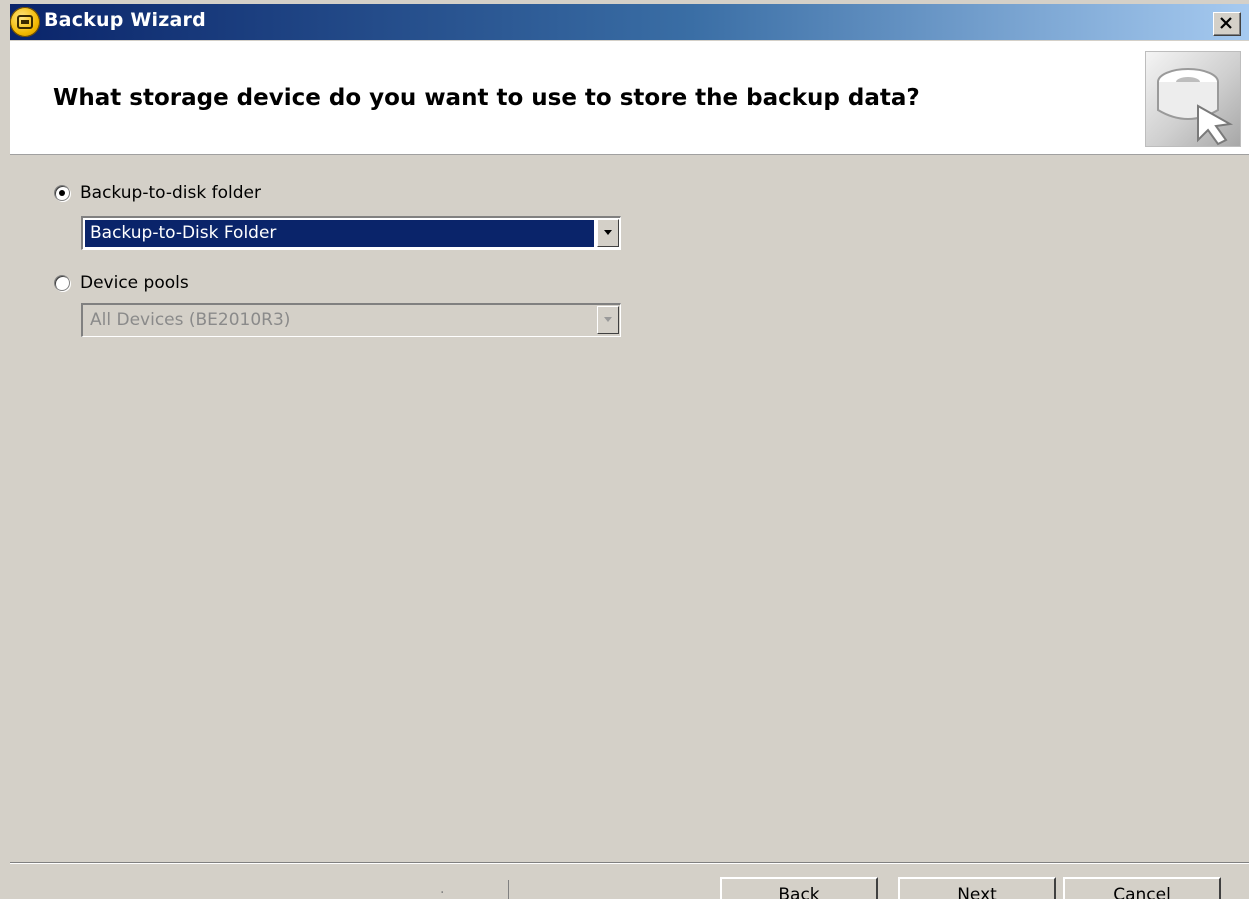 The height and width of the screenshot is (899, 1249). Describe the element at coordinates (125, 20) in the screenshot. I see `window-title: Backup Wizard` at that location.